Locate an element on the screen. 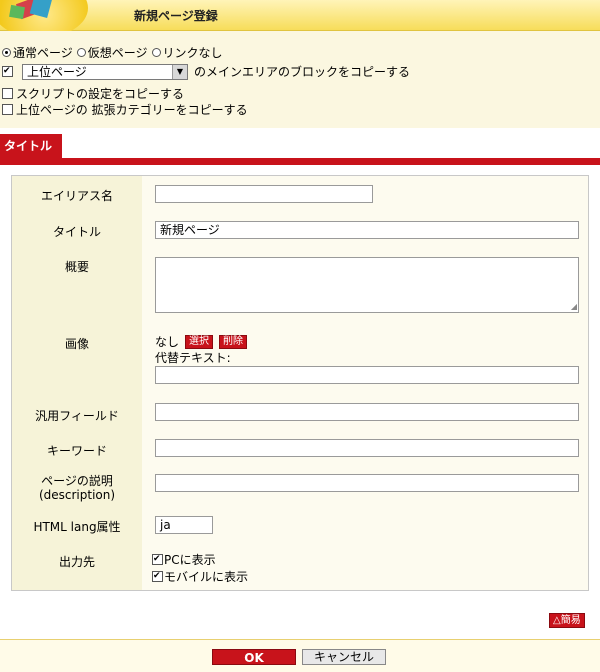 This screenshot has width=600, height=672. source-page-select: 上位ページ ▼ is located at coordinates (105, 71).